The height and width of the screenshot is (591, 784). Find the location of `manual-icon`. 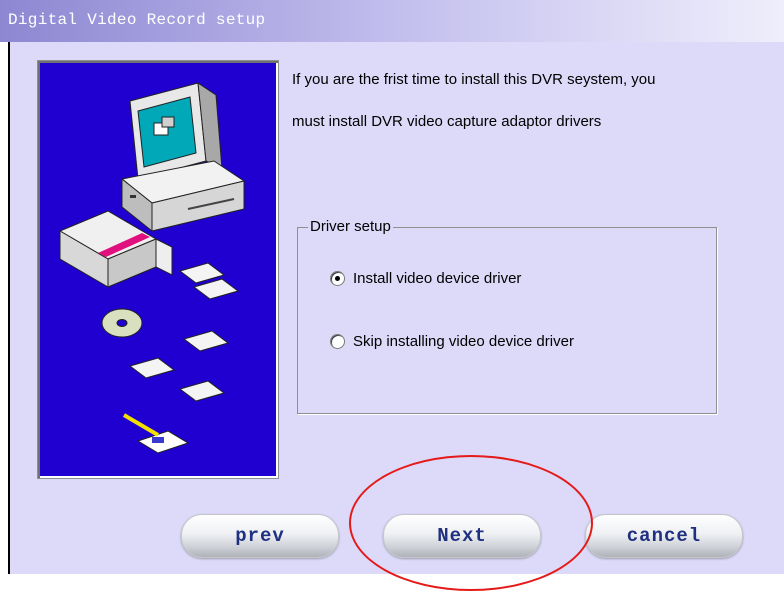

manual-icon is located at coordinates (156, 433).